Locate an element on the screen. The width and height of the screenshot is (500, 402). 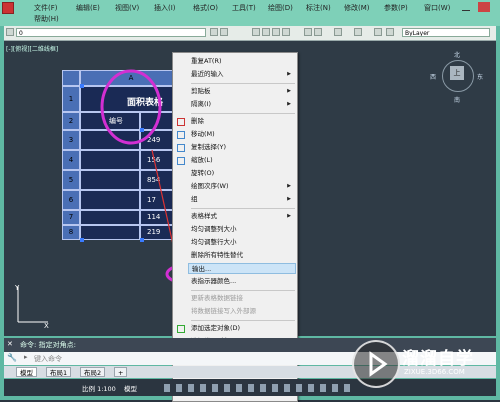
menu-item: 更新表格数据链接 is located at coordinates (243, 298).